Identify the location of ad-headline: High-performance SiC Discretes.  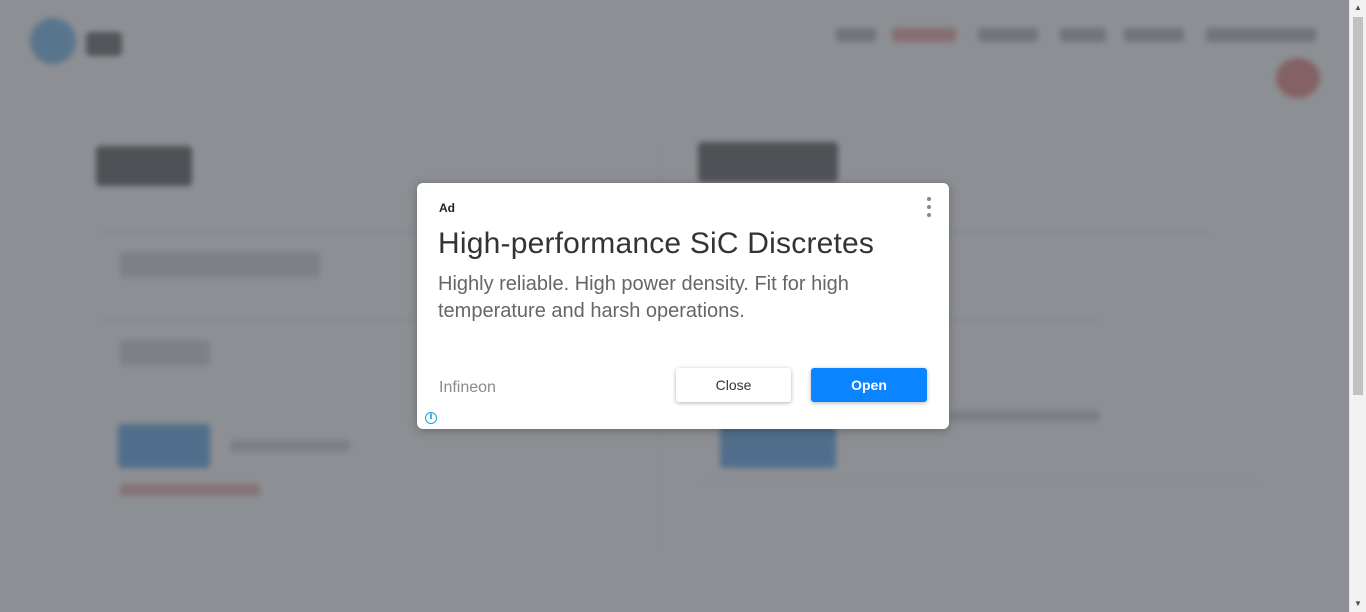
(656, 244).